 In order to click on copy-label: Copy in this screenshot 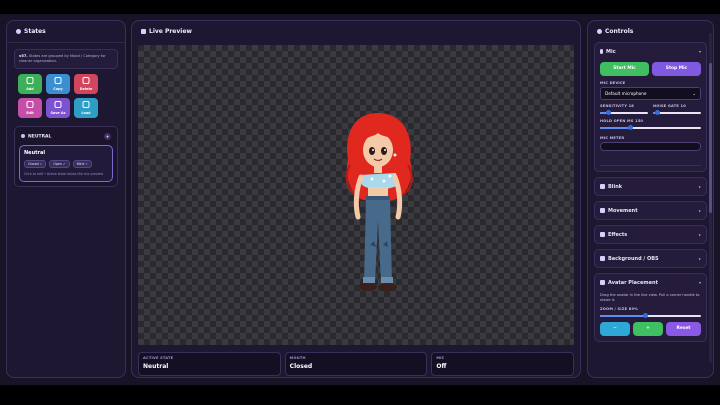, I will do `click(58, 89)`.